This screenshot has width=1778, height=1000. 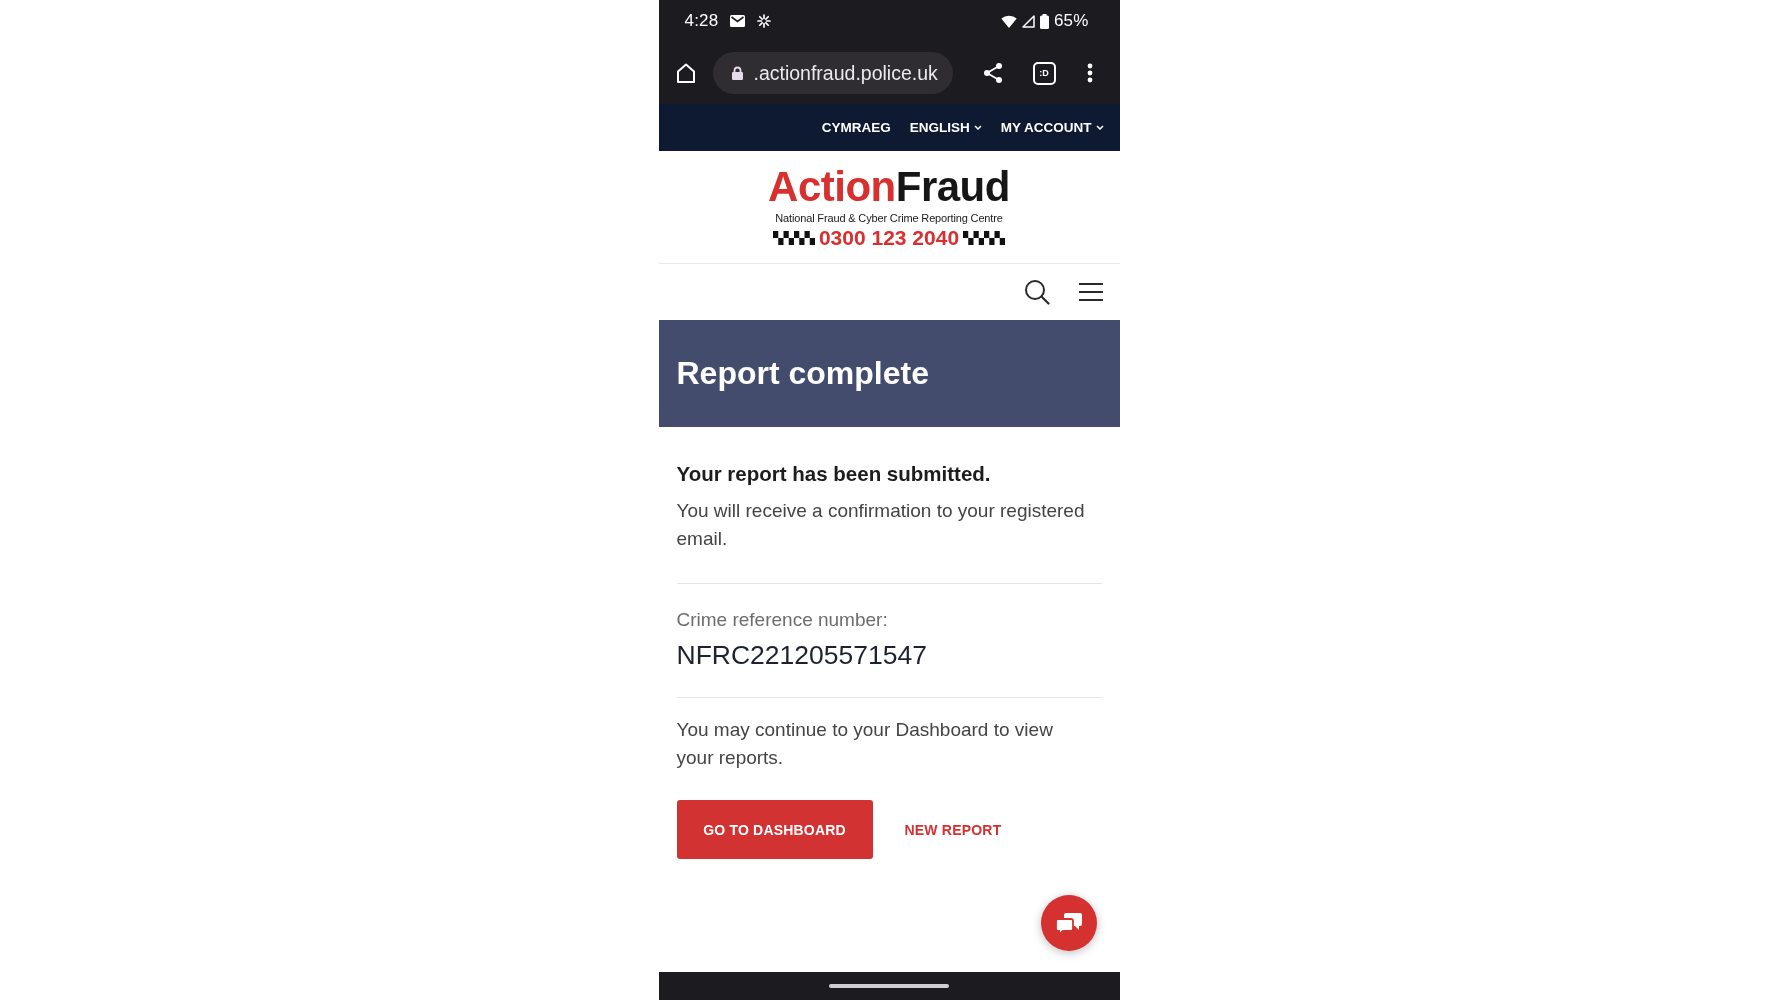 I want to click on mail-icon, so click(x=738, y=21).